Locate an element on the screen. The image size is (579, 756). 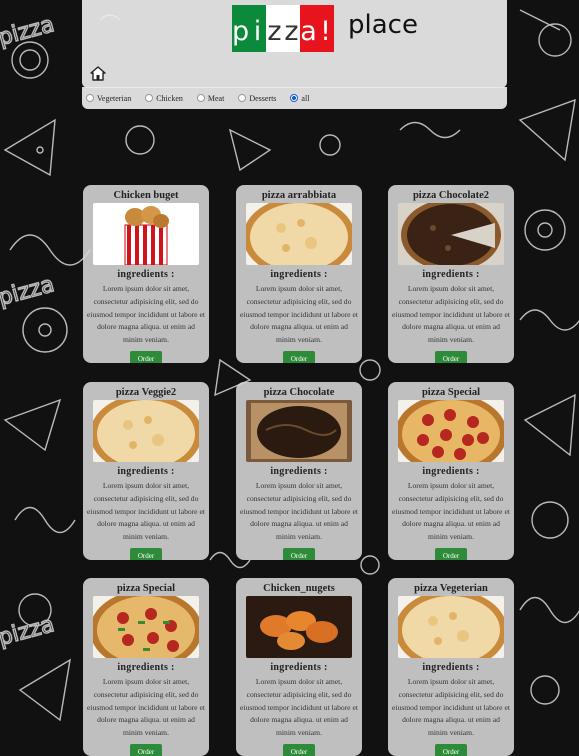
card-title: pizza arrabbiata is located at coordinates (299, 195).